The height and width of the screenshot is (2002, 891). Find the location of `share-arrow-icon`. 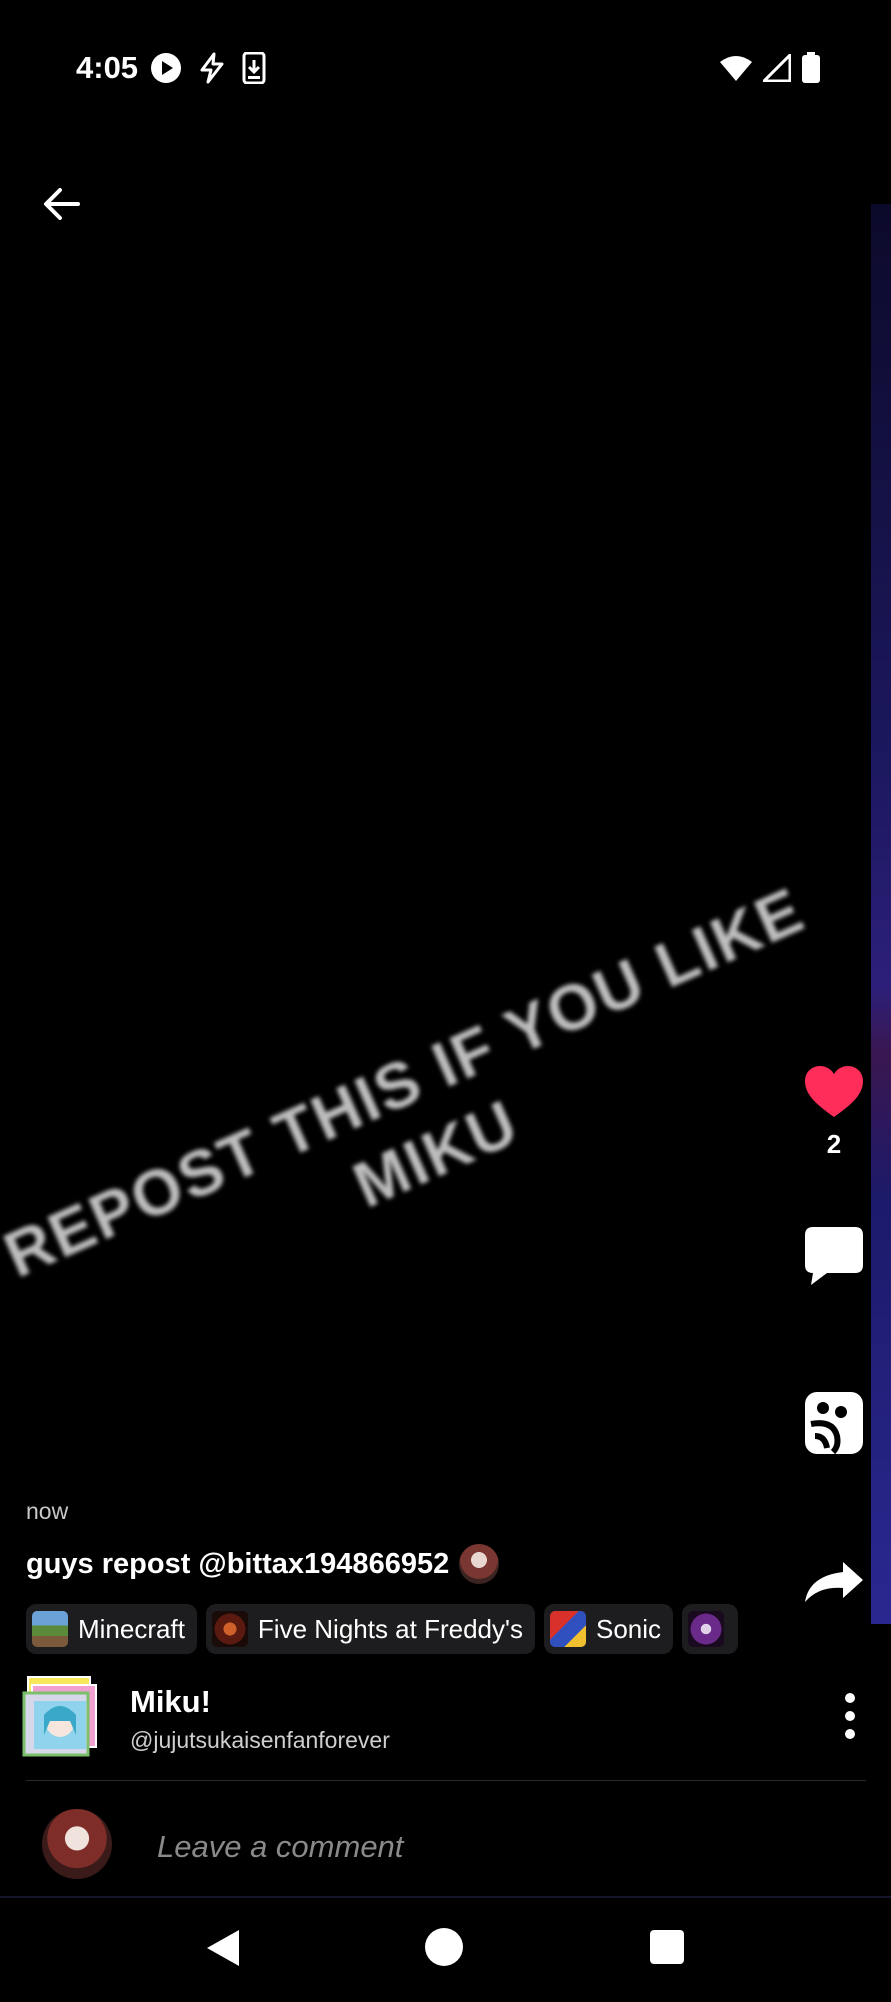

share-arrow-icon is located at coordinates (834, 1582).